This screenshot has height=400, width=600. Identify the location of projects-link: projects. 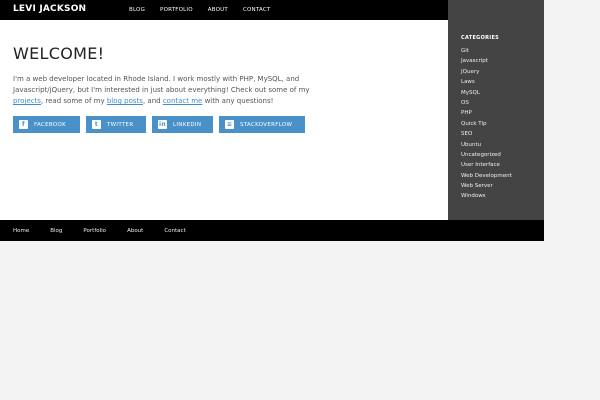
(27, 101).